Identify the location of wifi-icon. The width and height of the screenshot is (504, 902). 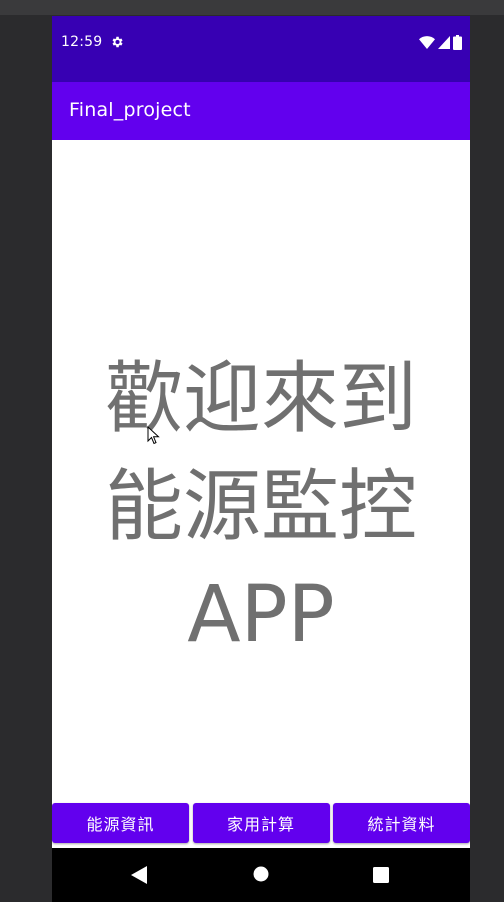
(427, 42).